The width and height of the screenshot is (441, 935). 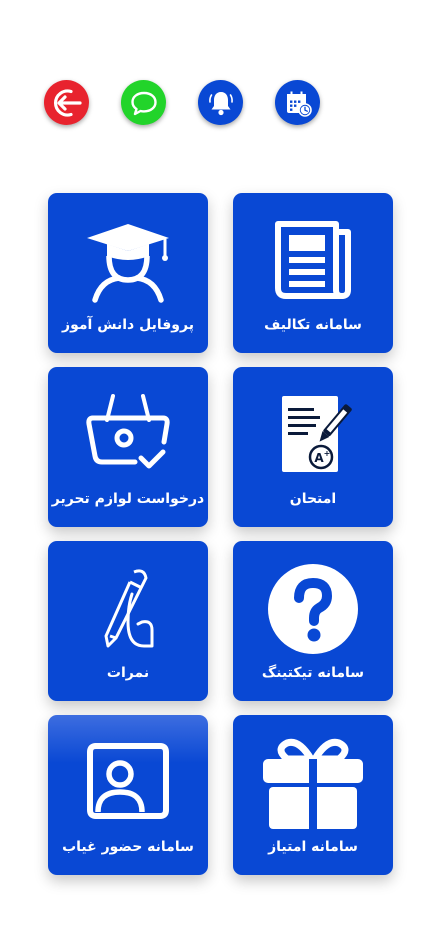 I want to click on logout-icon, so click(x=67, y=102).